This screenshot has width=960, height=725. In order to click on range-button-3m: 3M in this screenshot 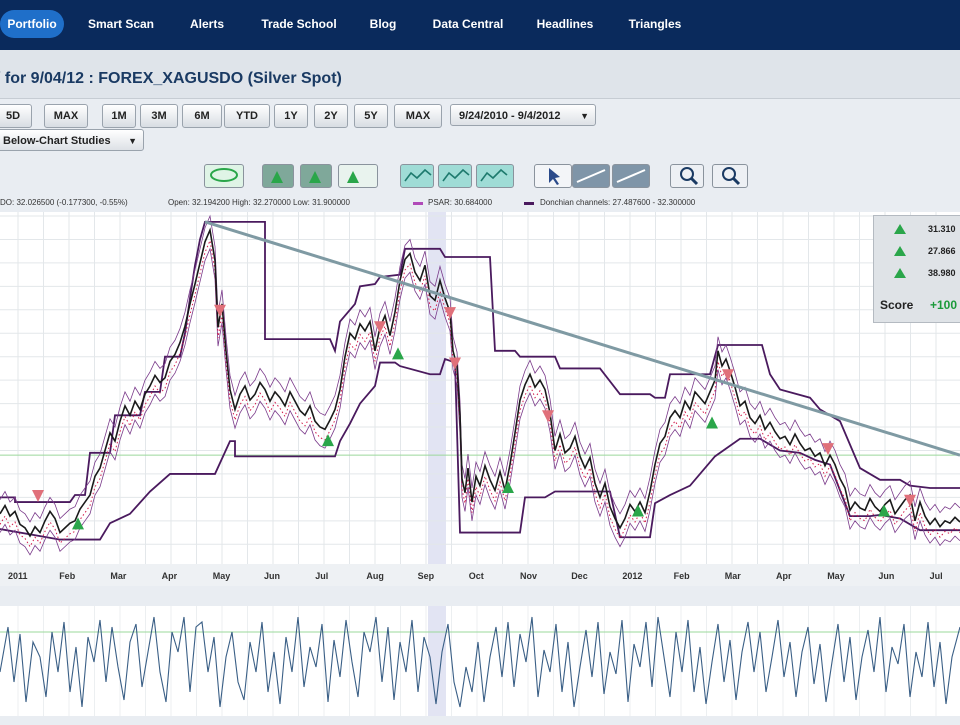, I will do `click(159, 116)`.